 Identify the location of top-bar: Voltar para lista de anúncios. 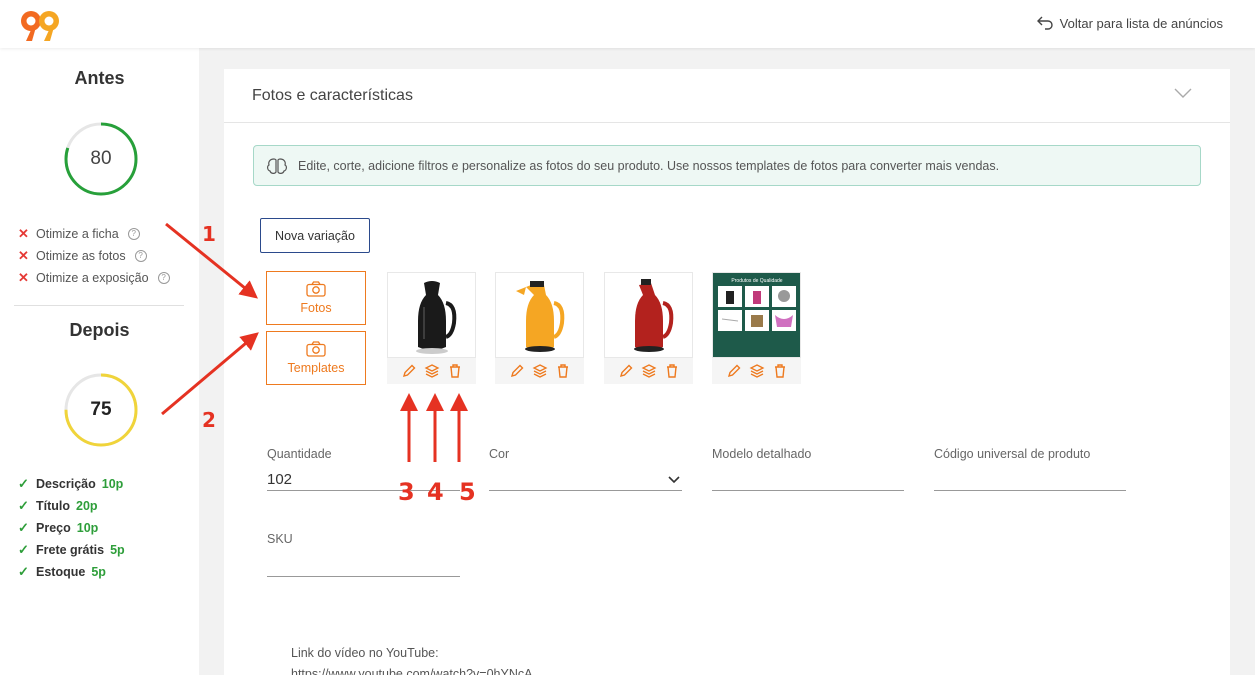
(627, 24).